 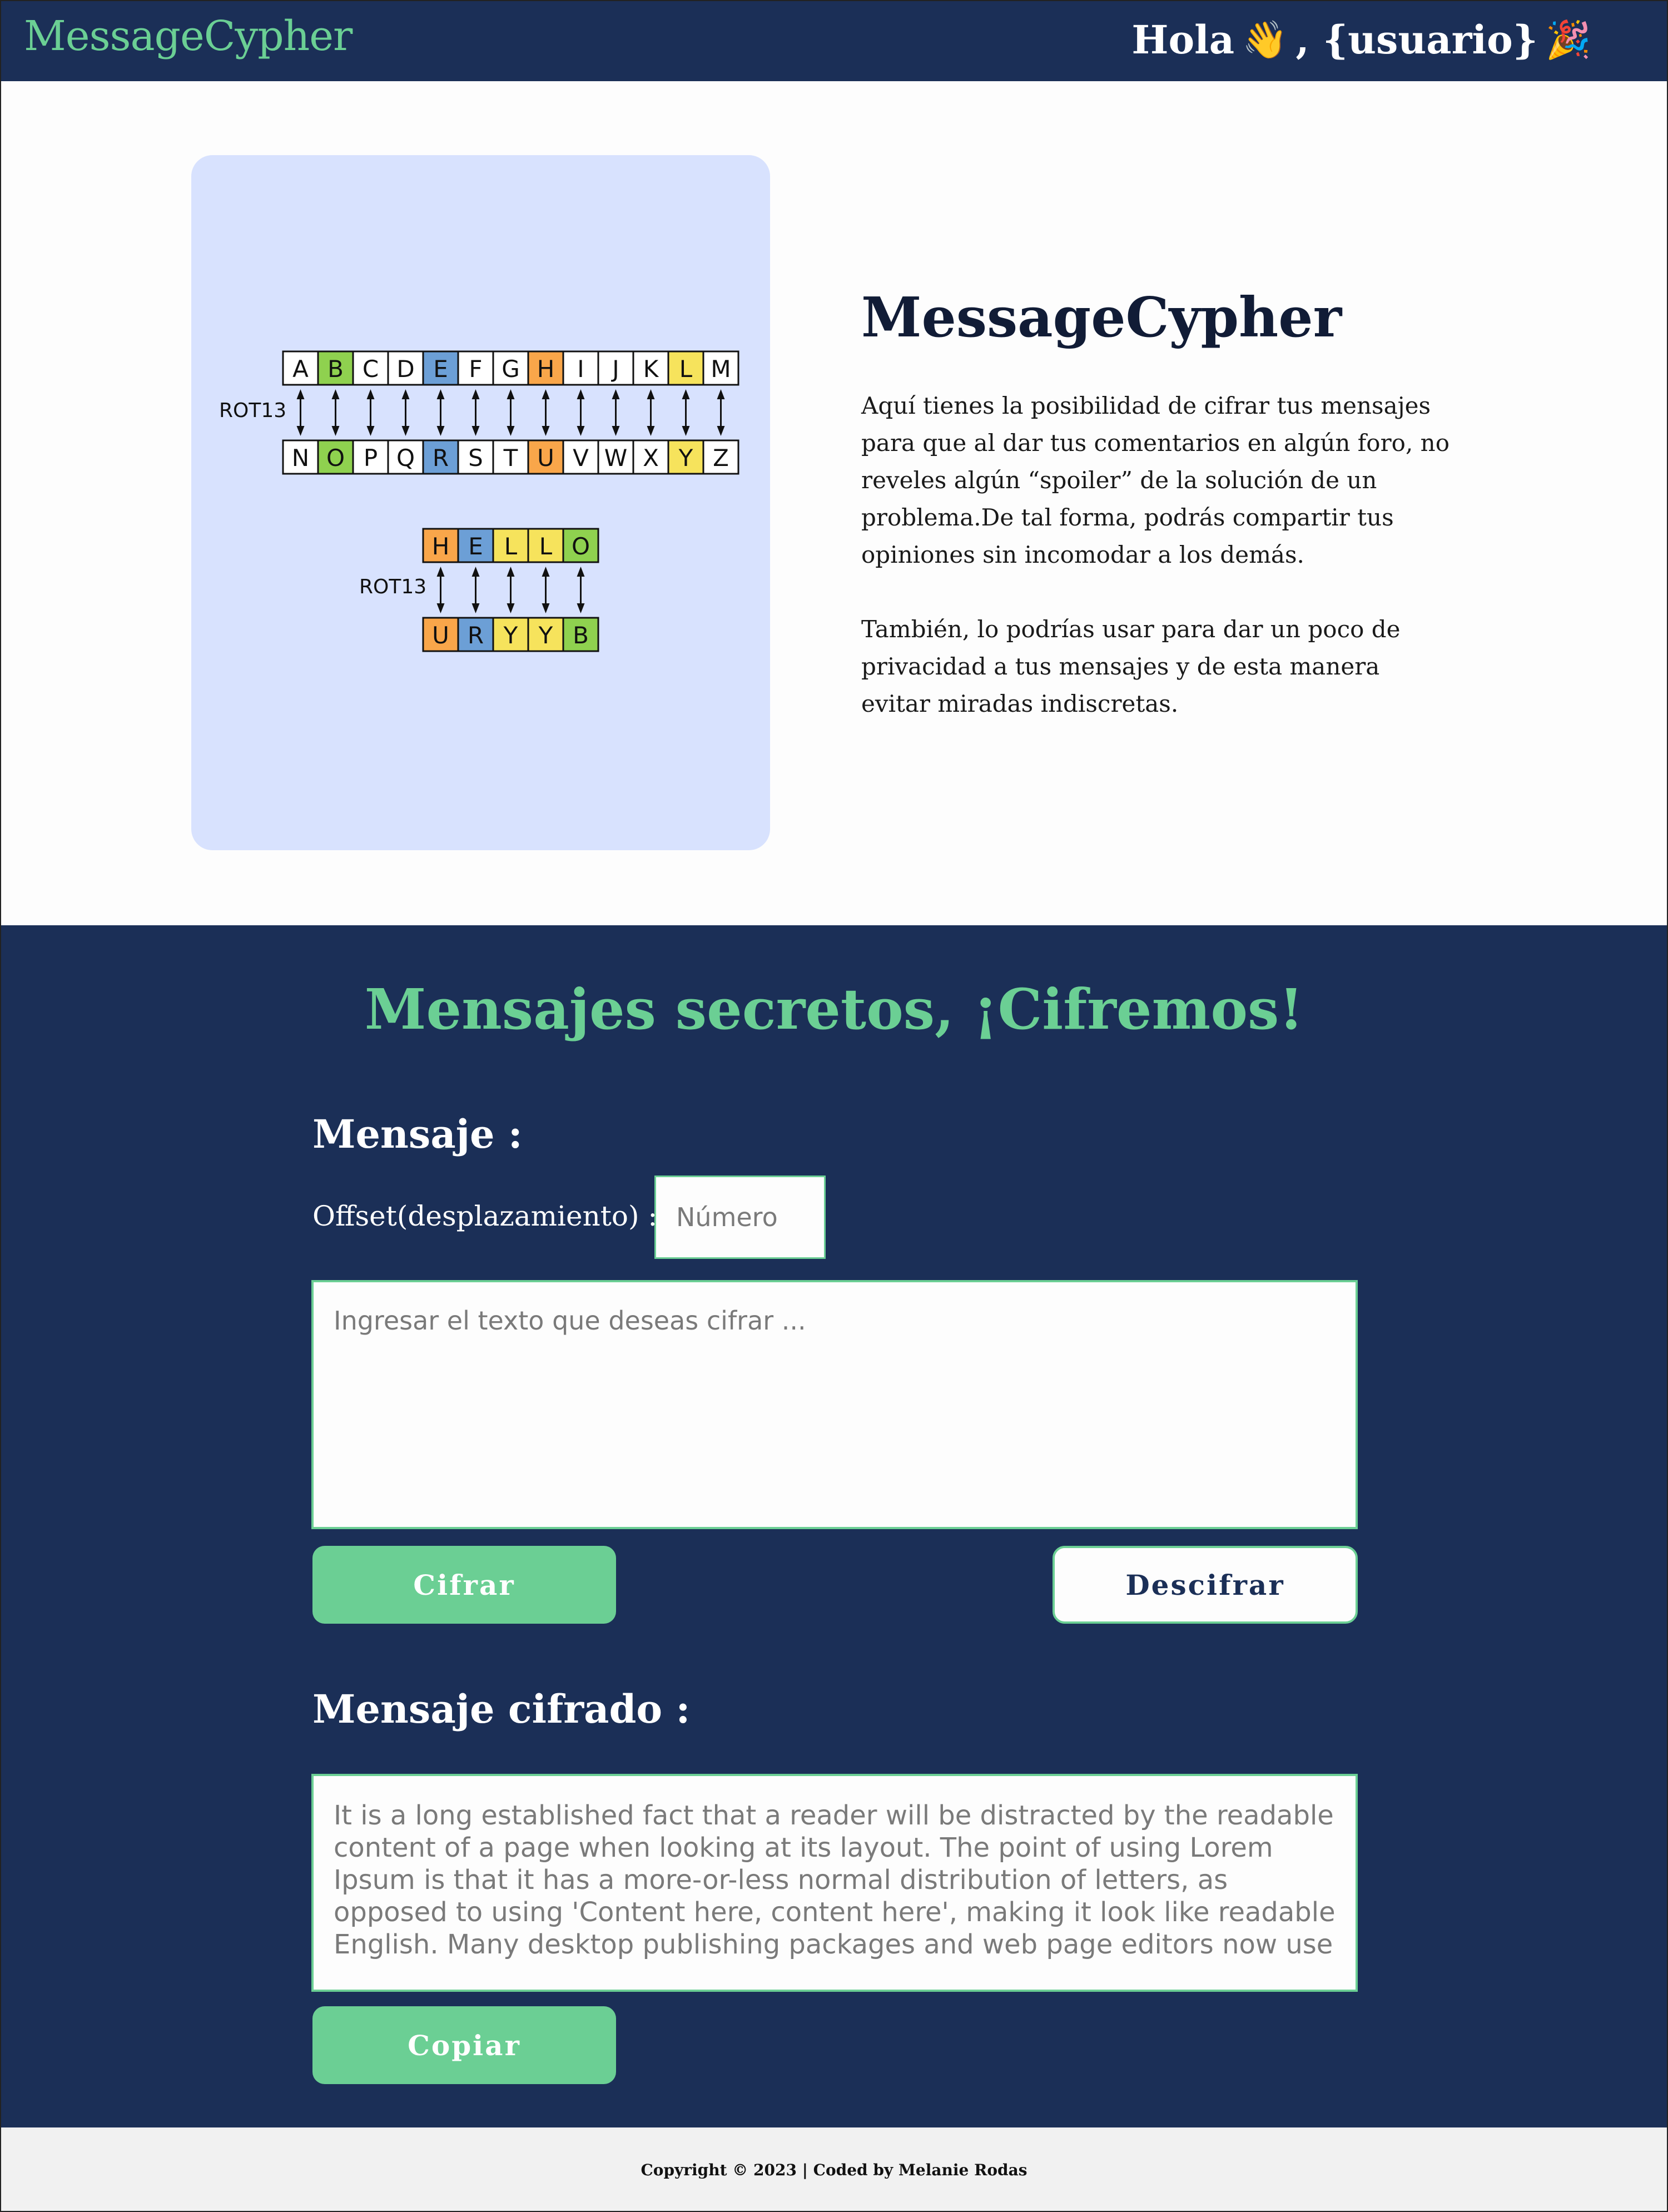 What do you see at coordinates (336, 369) in the screenshot?
I see `alphabet-top-letter: B` at bounding box center [336, 369].